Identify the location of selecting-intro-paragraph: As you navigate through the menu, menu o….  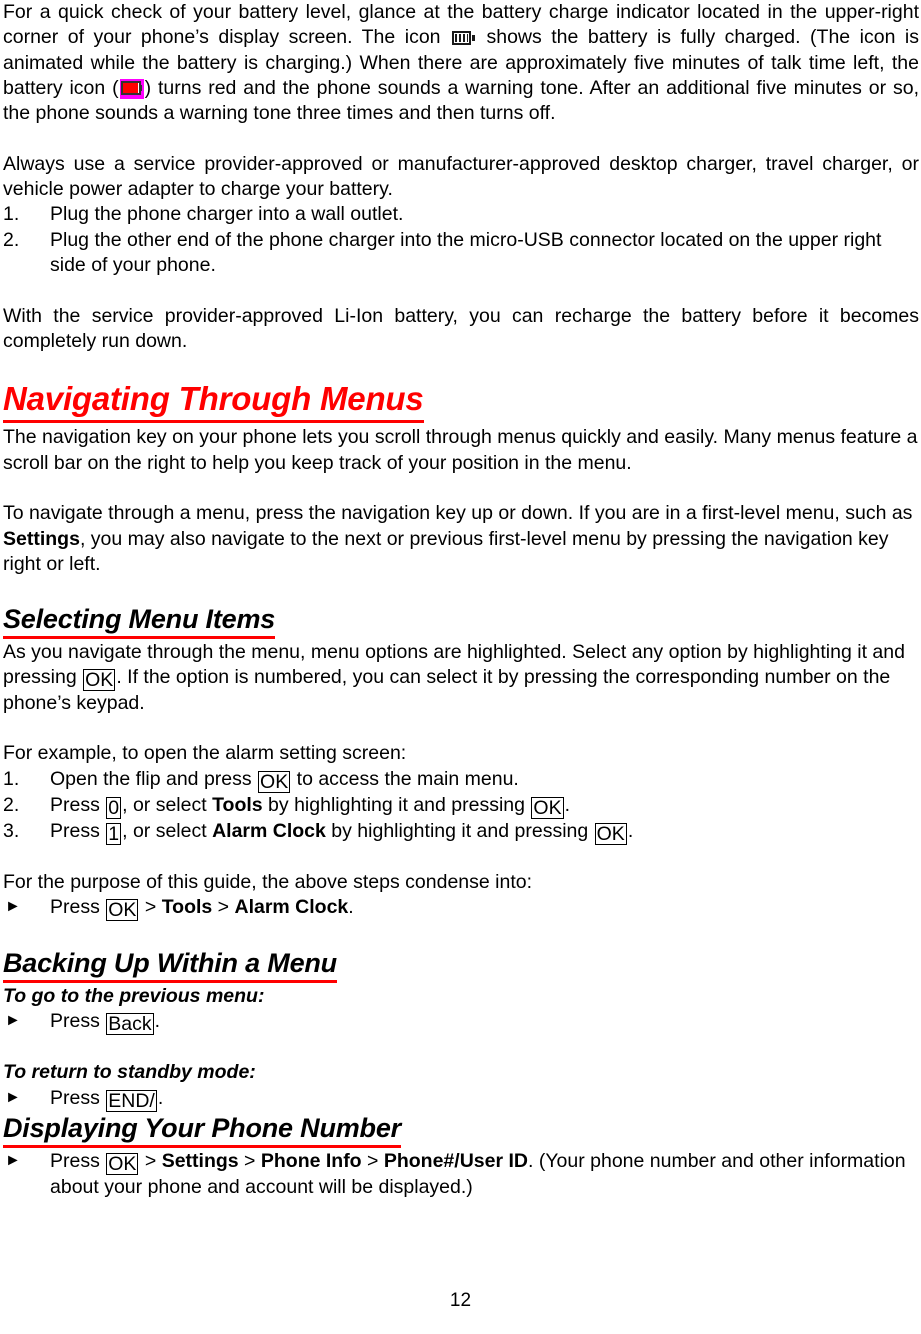
(461, 678).